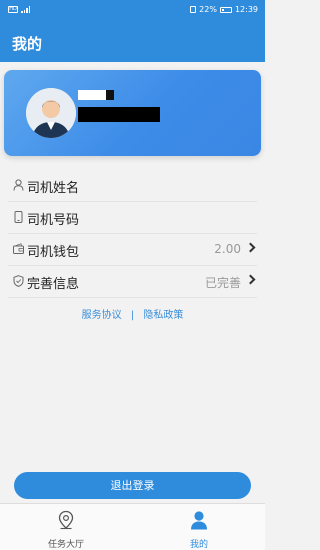  What do you see at coordinates (102, 315) in the screenshot?
I see `service-agreement-link: 服务协议` at bounding box center [102, 315].